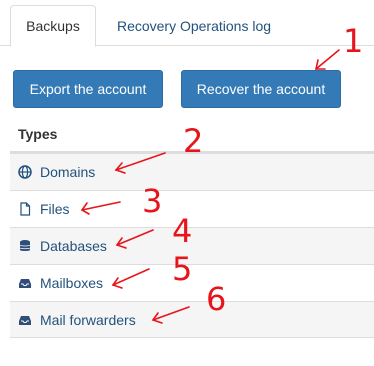 The image size is (374, 366). I want to click on tab-bar: Backups Recovery Operations log, so click(187, 23).